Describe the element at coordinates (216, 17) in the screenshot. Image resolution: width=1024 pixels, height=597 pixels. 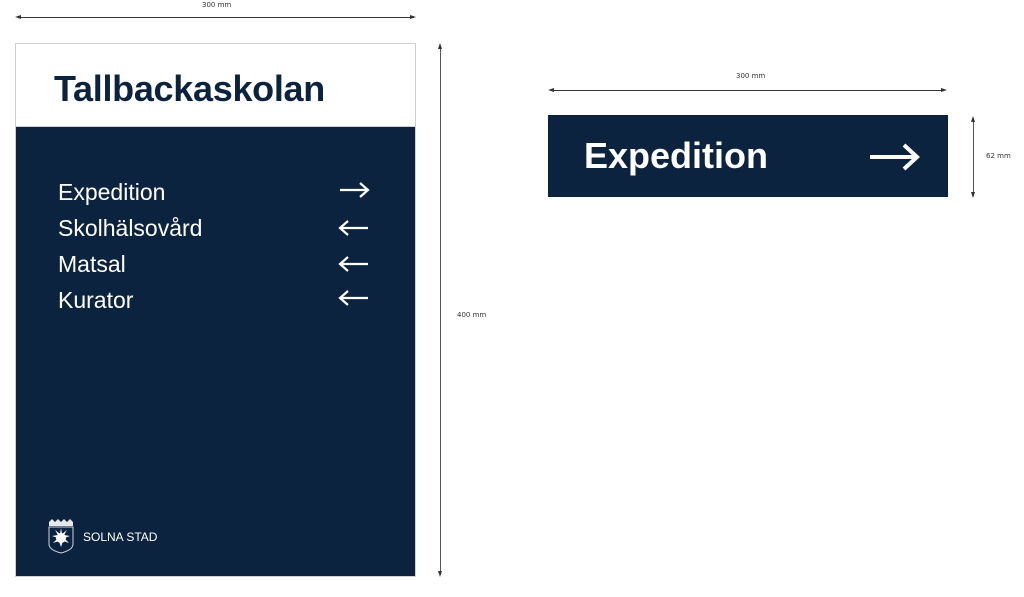
I see `big-sign-width-line` at that location.